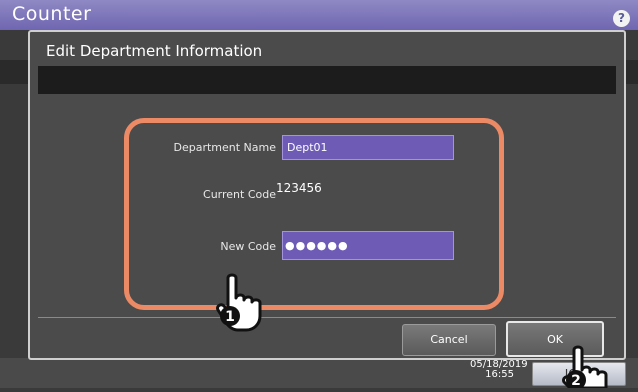  I want to click on dialog-title: Edit Department Information, so click(154, 51).